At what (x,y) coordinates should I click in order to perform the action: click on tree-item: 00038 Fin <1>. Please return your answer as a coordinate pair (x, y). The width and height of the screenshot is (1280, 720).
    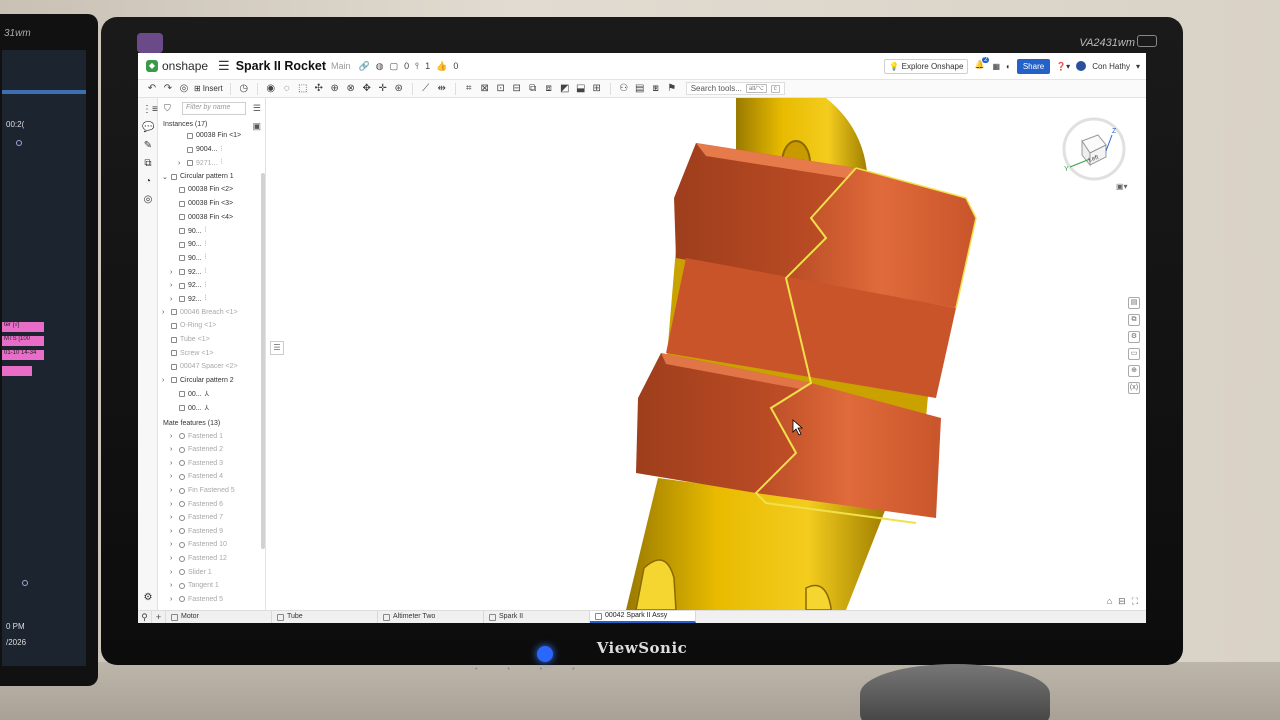
    Looking at the image, I should click on (209, 135).